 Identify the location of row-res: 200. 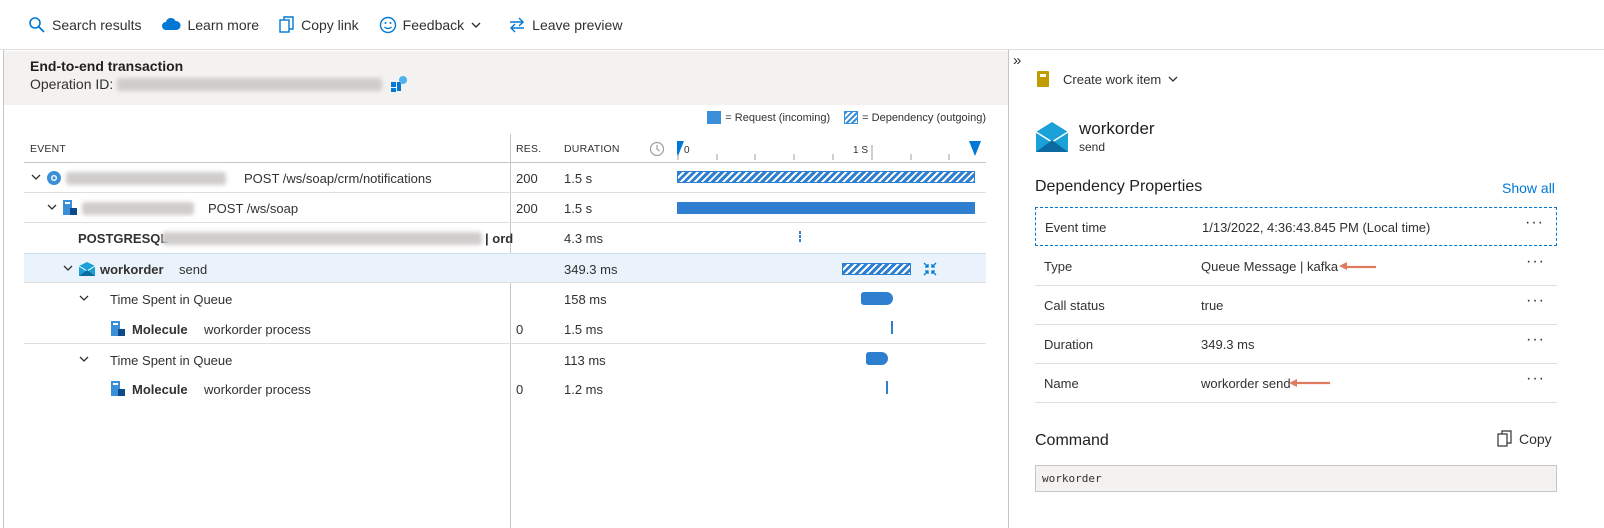
(527, 208).